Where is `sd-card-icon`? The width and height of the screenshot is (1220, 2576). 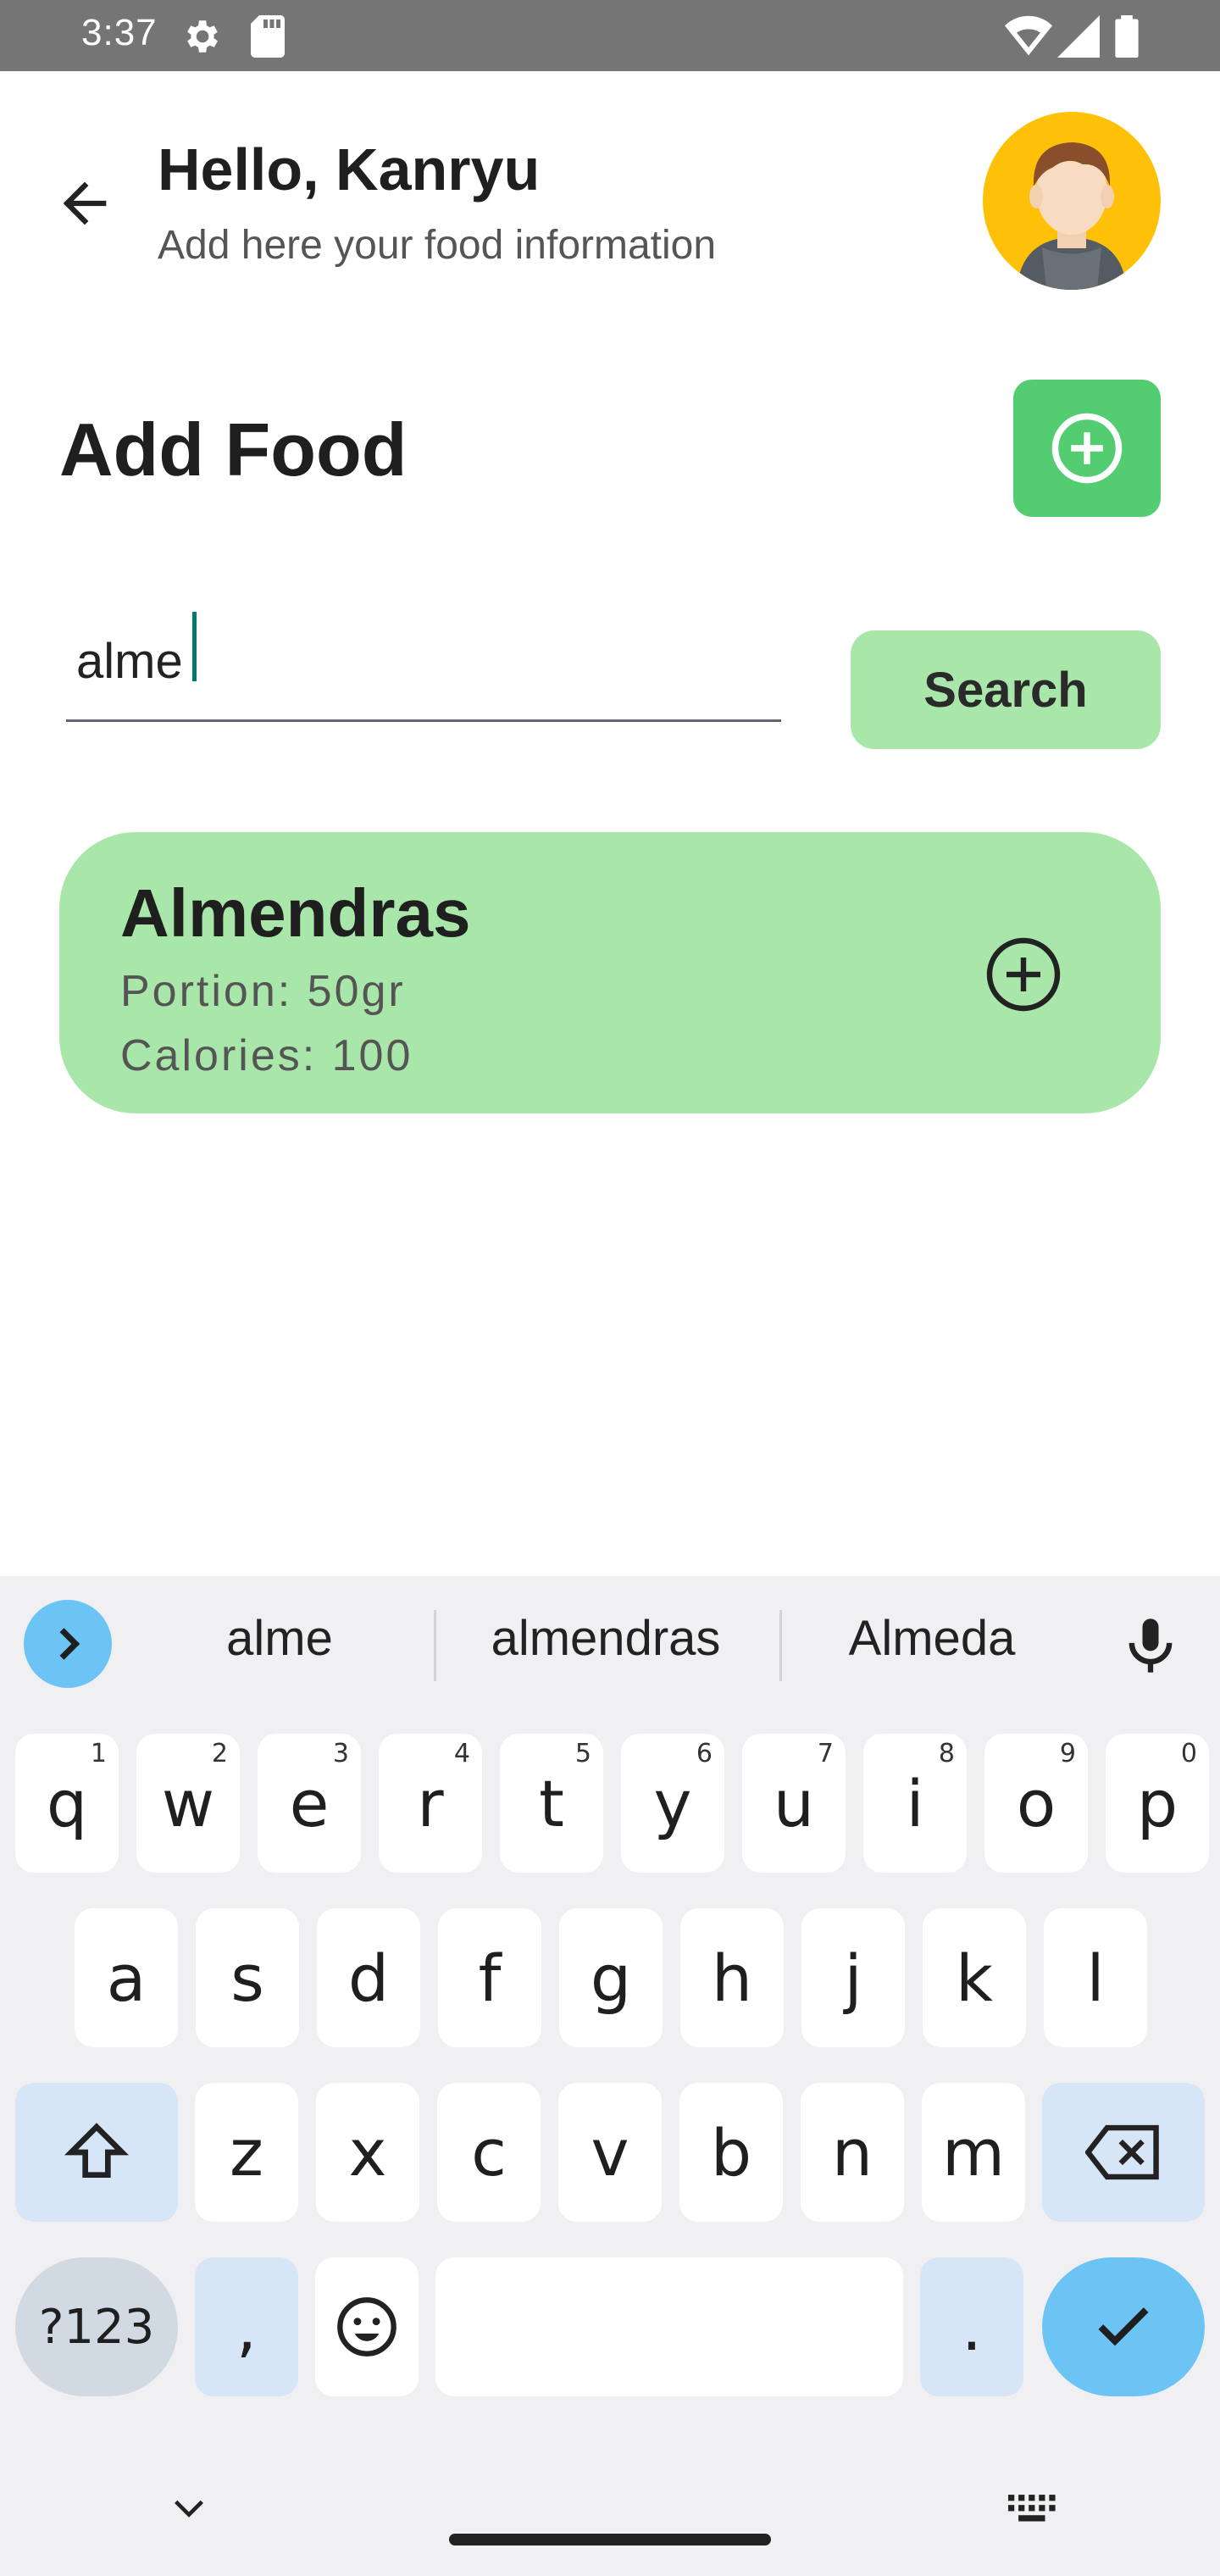
sd-card-icon is located at coordinates (268, 38).